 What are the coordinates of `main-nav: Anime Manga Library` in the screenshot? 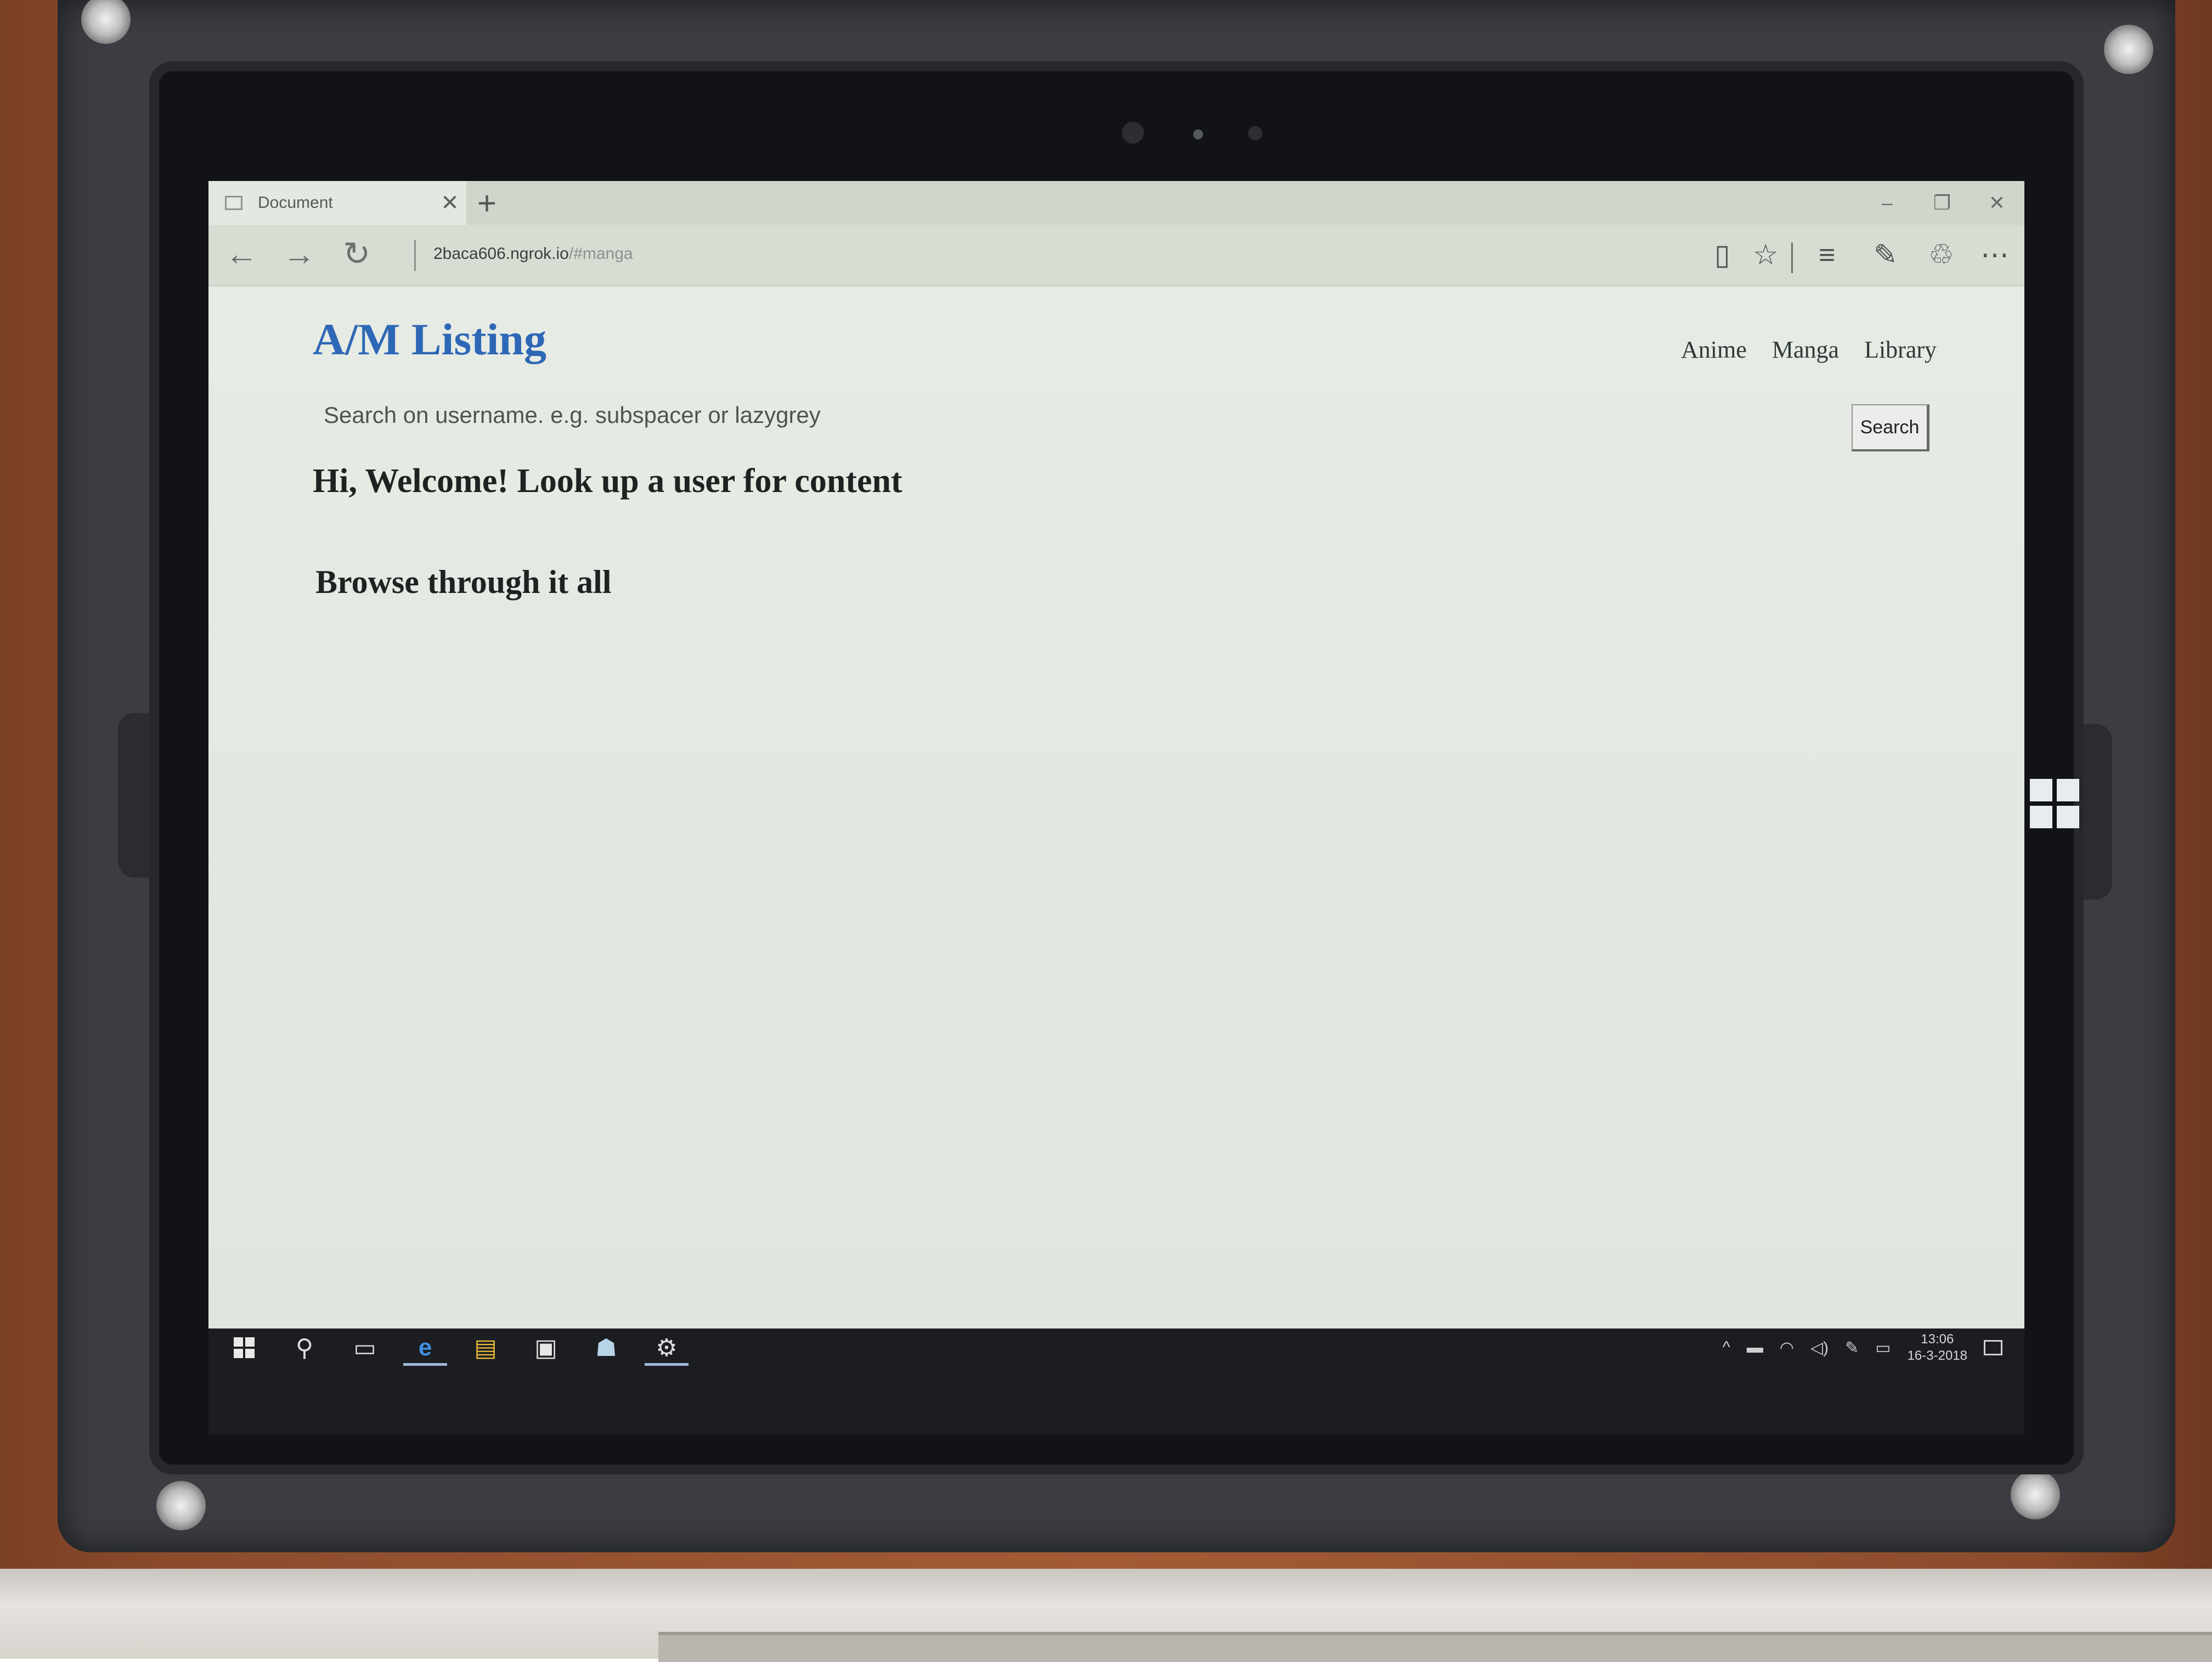 It's located at (1809, 350).